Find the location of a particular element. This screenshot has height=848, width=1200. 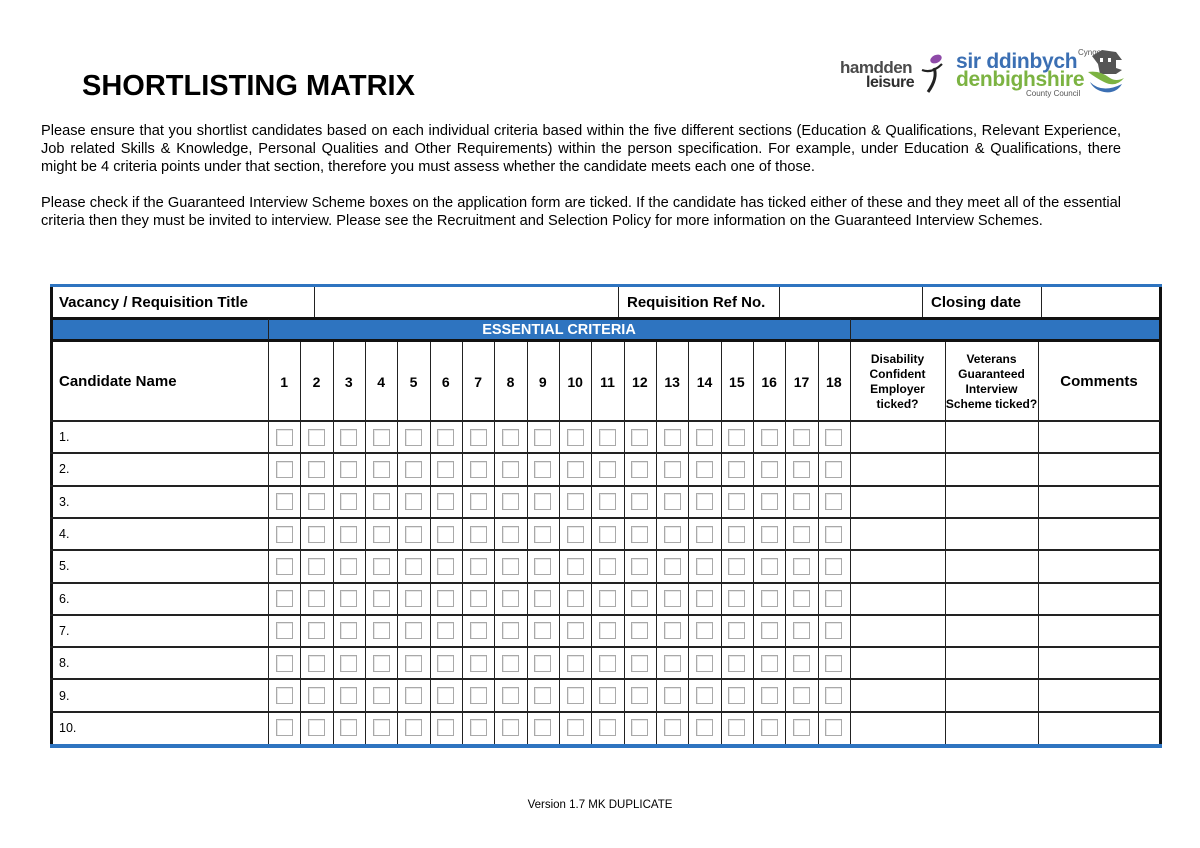

requisition-ref-field is located at coordinates (850, 302).